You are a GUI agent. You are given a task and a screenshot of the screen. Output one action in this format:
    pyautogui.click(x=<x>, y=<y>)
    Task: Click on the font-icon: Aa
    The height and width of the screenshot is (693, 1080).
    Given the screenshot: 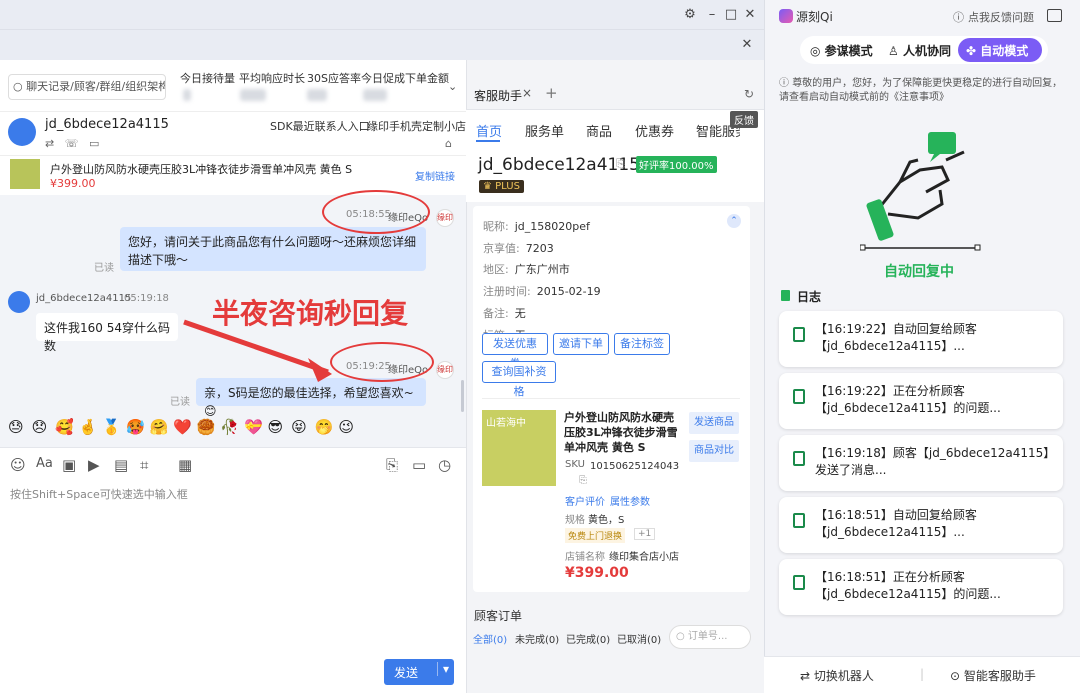 What is the action you would take?
    pyautogui.click(x=44, y=463)
    